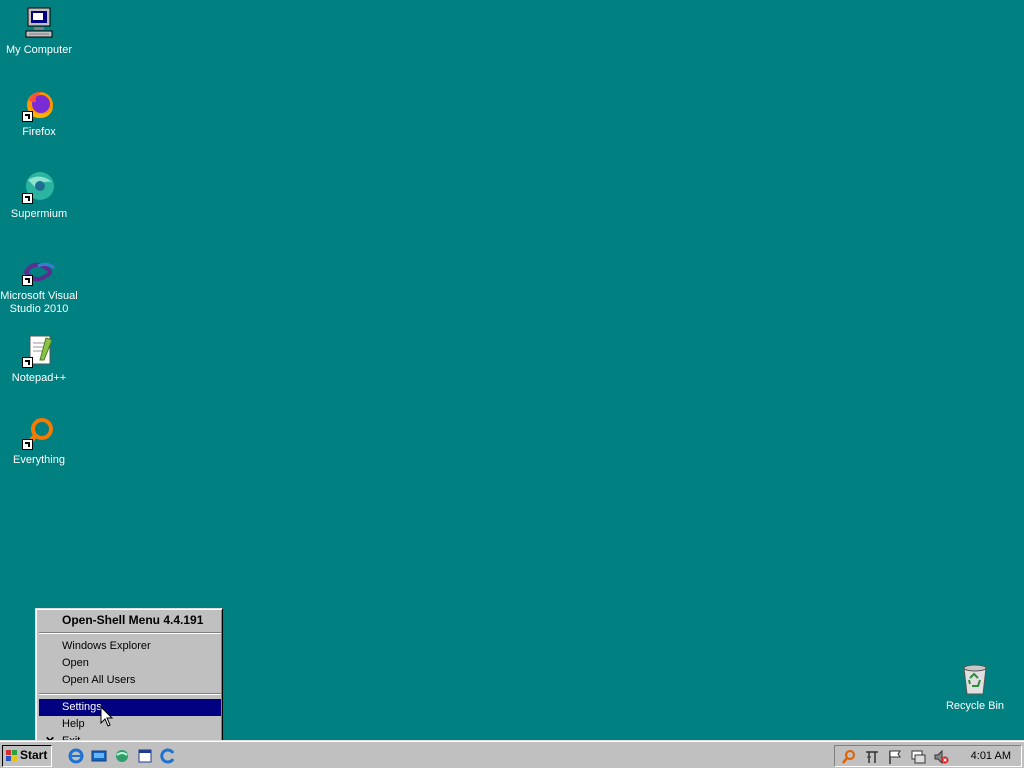 This screenshot has width=1024, height=768. I want to click on desktop-icon-my-computer: My Computer, so click(39, 31).